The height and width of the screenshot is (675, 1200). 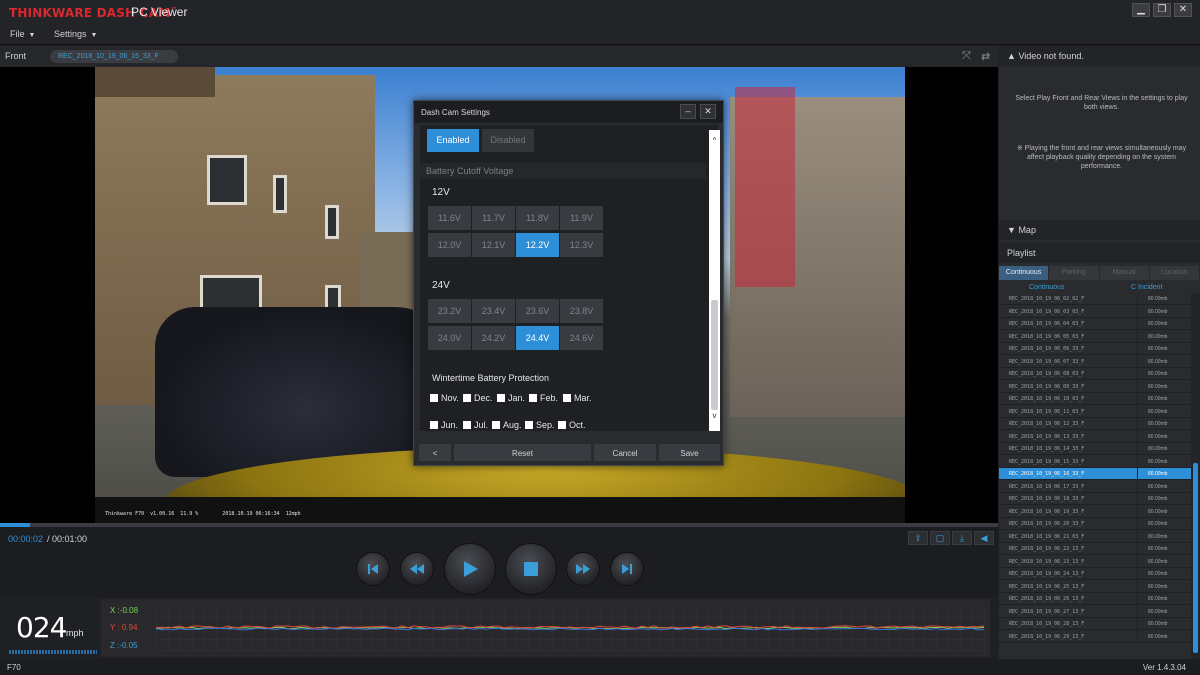 I want to click on voltage-option-12-0v: 12.0V, so click(x=449, y=245).